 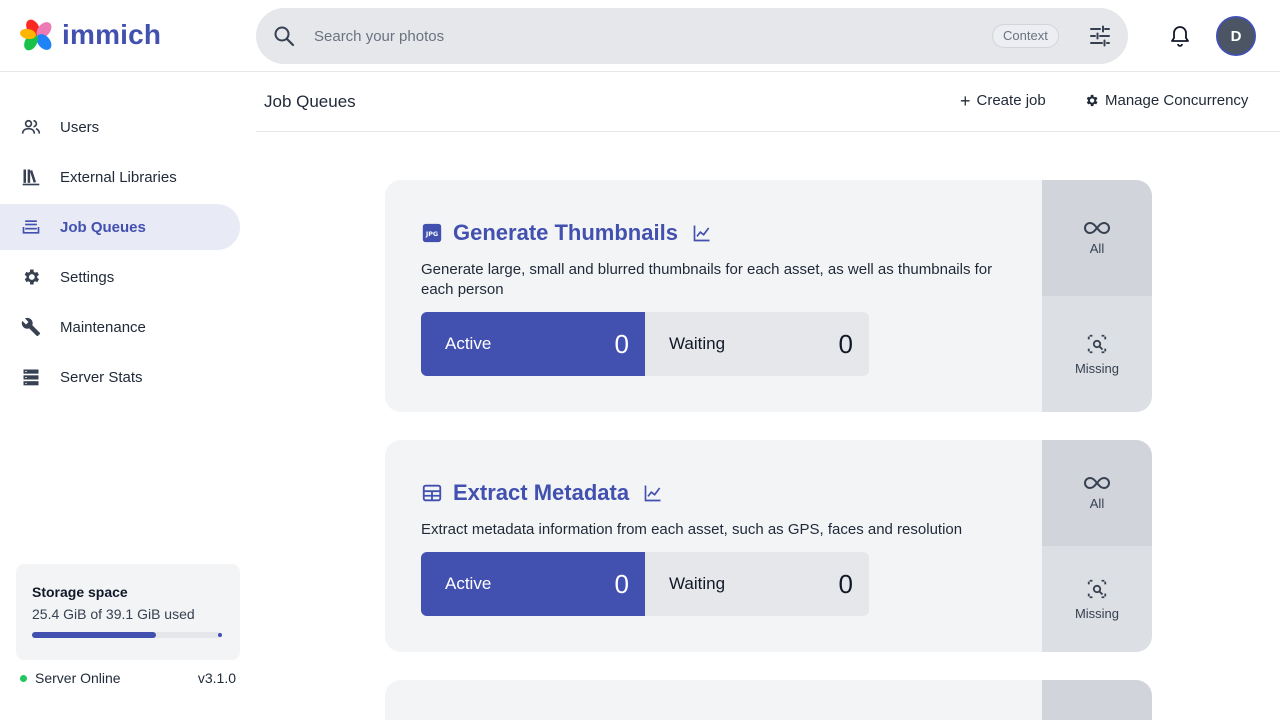 I want to click on create-job-button: + Create job, so click(x=1003, y=100).